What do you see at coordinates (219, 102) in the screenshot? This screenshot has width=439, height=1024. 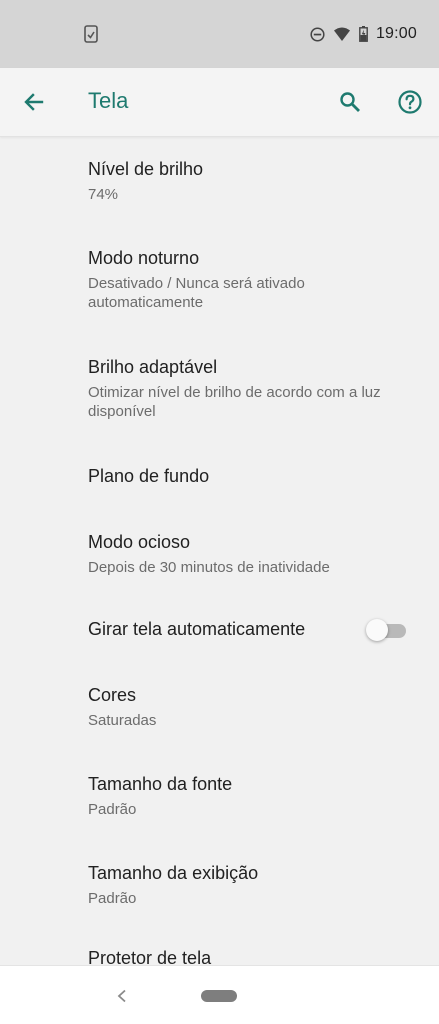 I see `app-bar: Tela` at bounding box center [219, 102].